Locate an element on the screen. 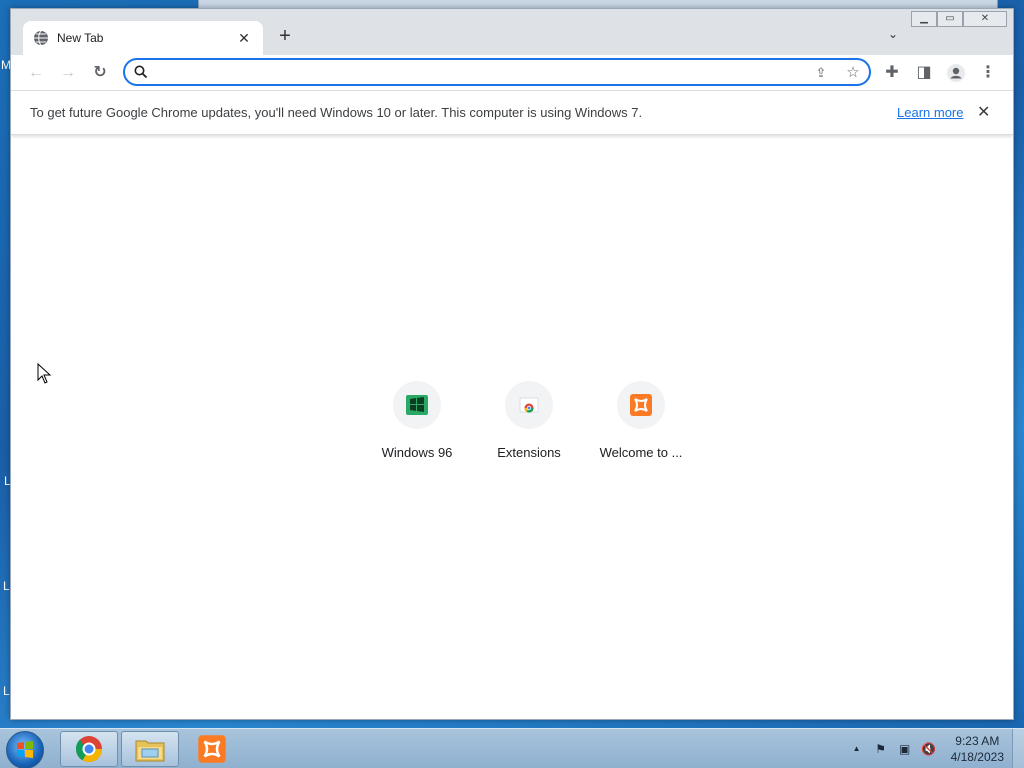 This screenshot has width=1024, height=768. taskbar-chrome-button is located at coordinates (89, 749).